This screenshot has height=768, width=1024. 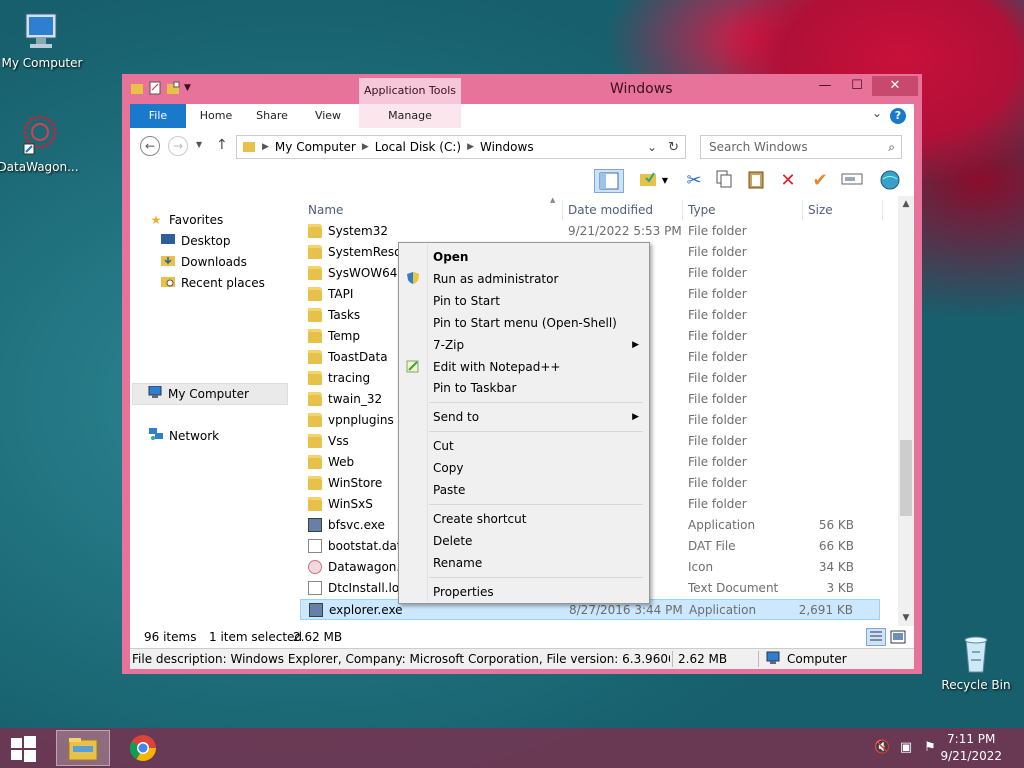 I want to click on desktop-icon-my-computer: My Computer, so click(x=42, y=40).